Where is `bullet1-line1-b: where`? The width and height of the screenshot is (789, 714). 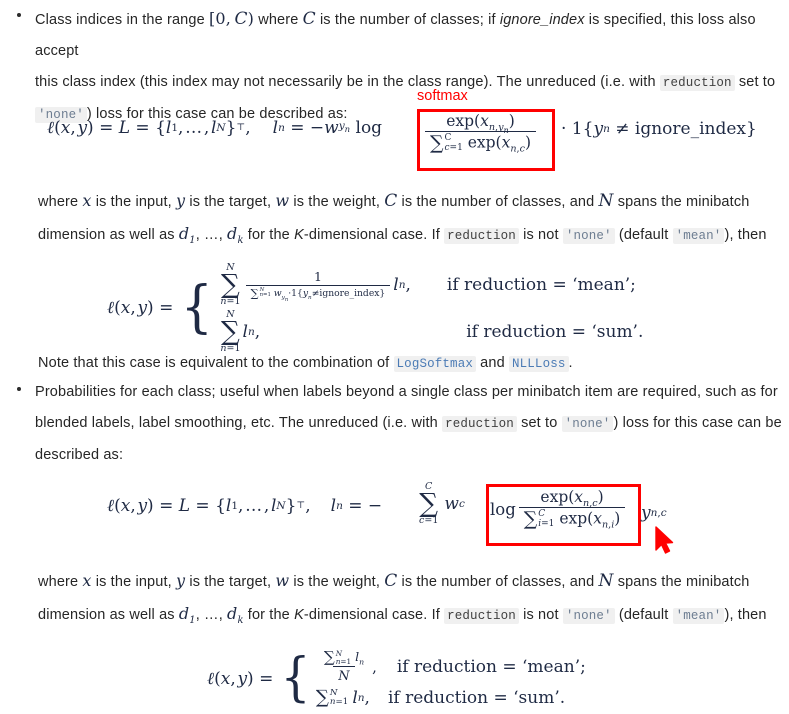 bullet1-line1-b: where is located at coordinates (278, 20).